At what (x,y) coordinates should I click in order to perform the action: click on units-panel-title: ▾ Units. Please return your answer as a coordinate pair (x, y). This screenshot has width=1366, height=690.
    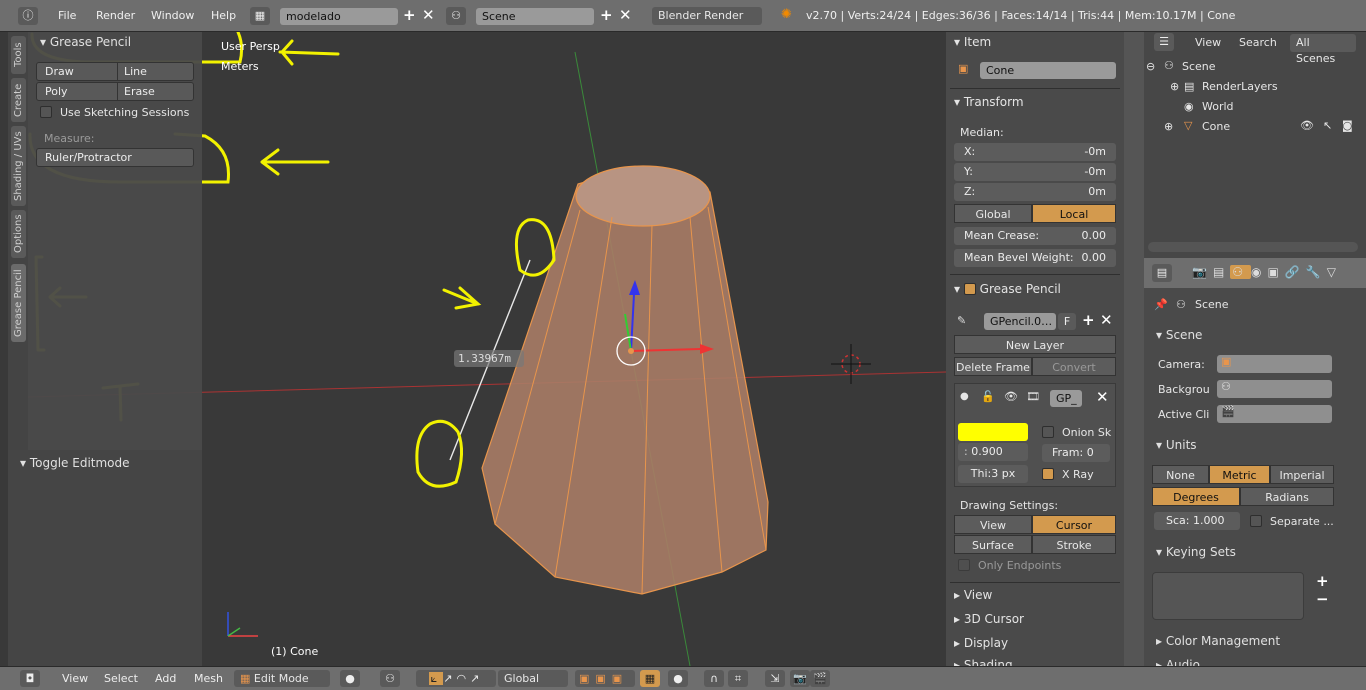
    Looking at the image, I should click on (1176, 445).